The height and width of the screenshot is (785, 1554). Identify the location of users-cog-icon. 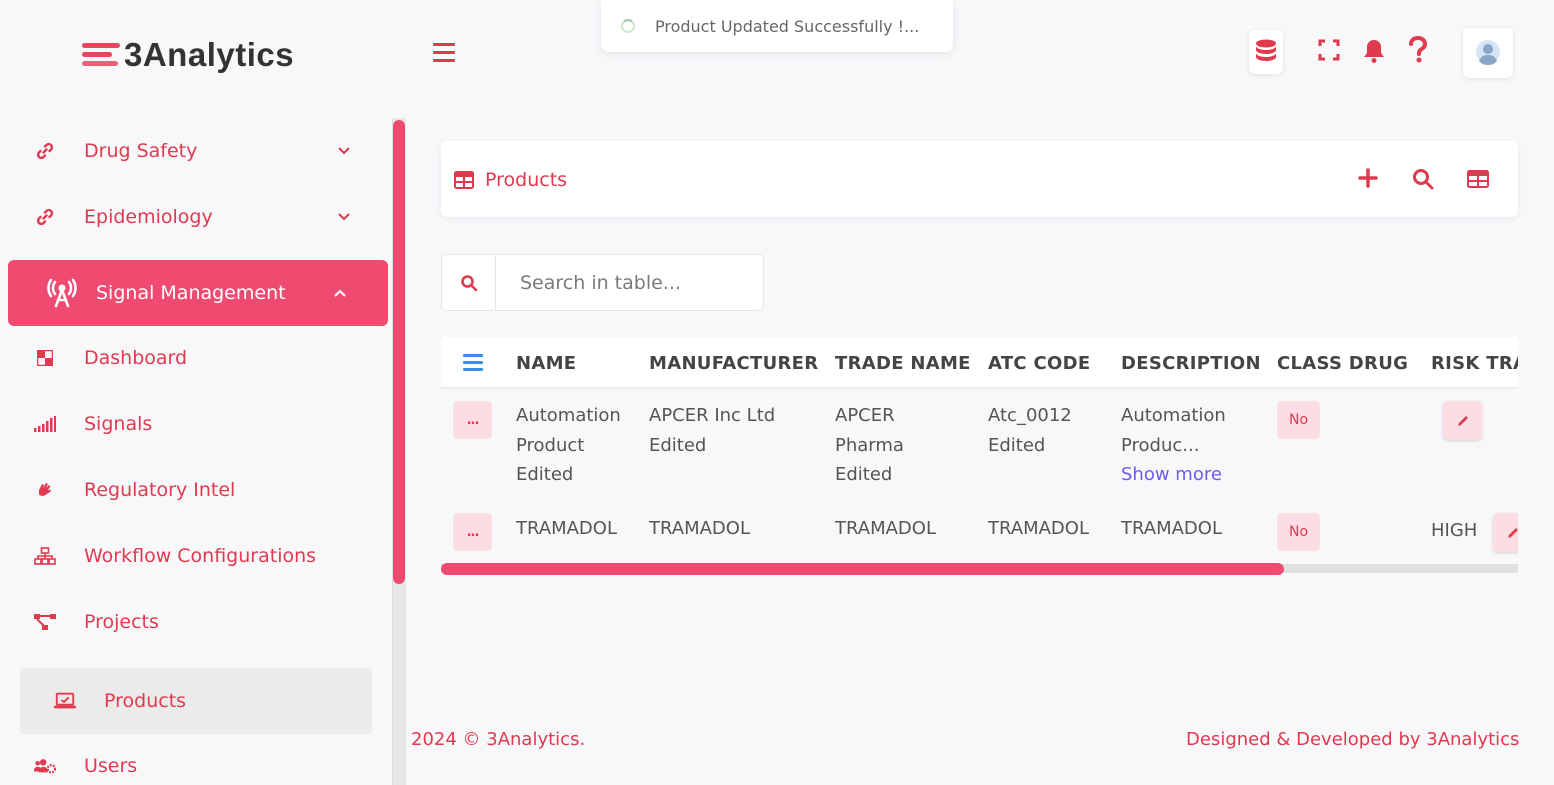
(45, 766).